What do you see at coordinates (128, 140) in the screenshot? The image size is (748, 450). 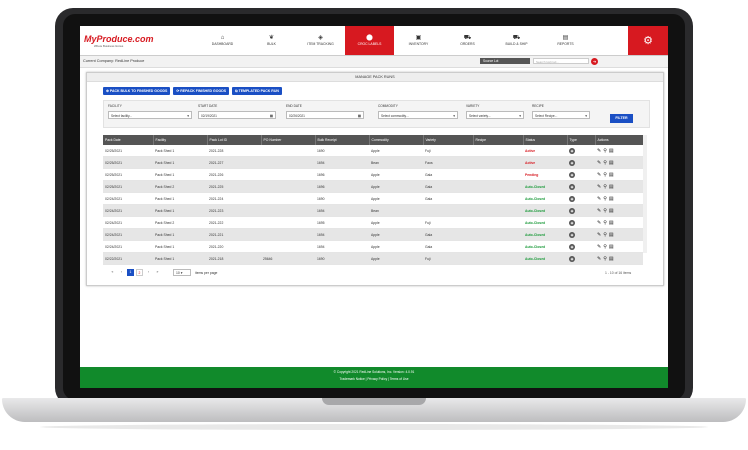 I see `column-header: Pack Date` at bounding box center [128, 140].